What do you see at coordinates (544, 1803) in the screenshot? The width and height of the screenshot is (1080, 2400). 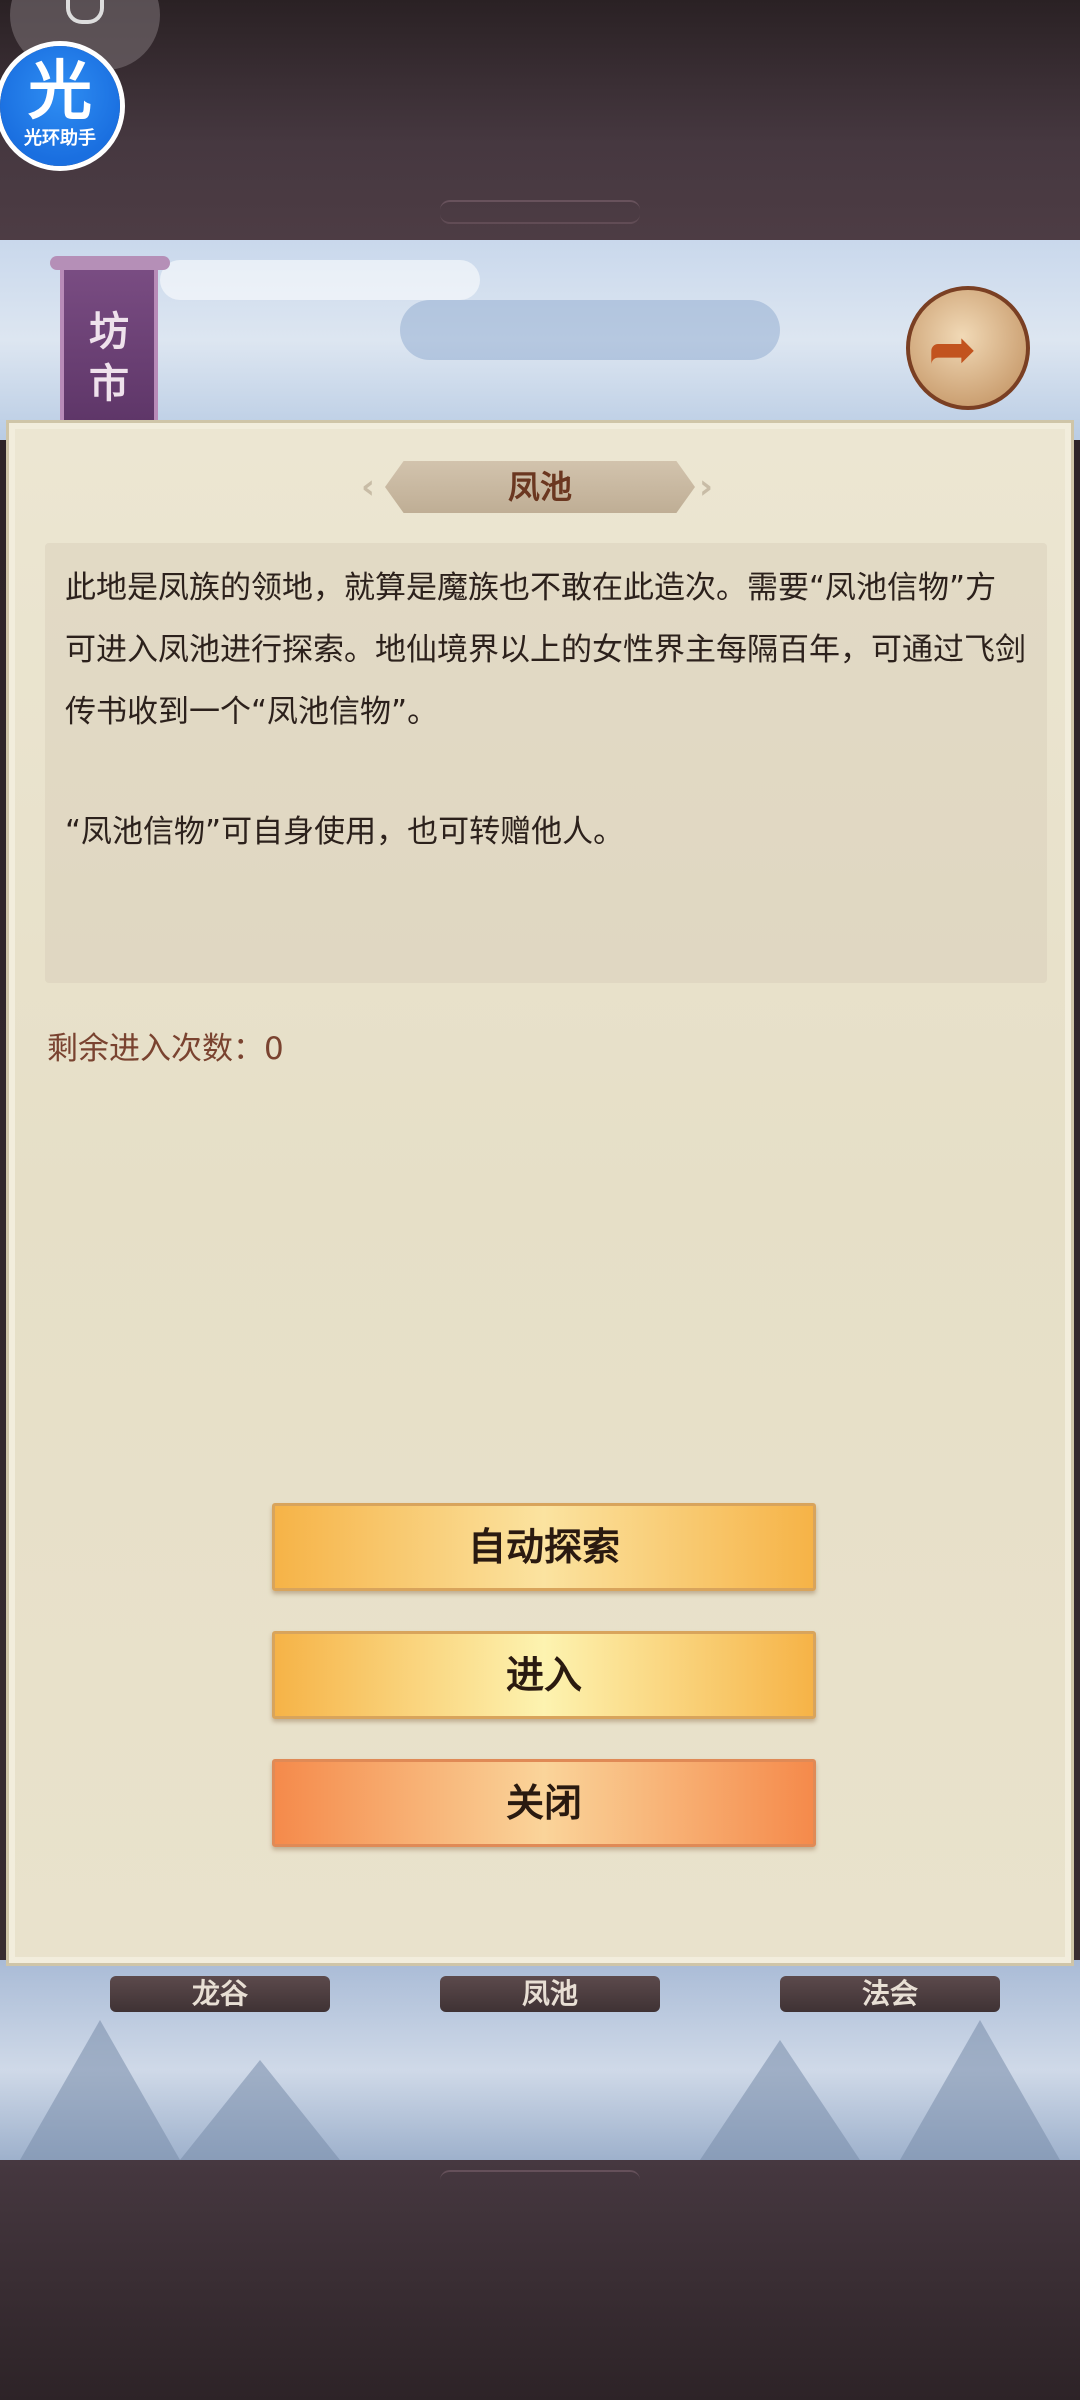 I see `close-button: 关闭` at bounding box center [544, 1803].